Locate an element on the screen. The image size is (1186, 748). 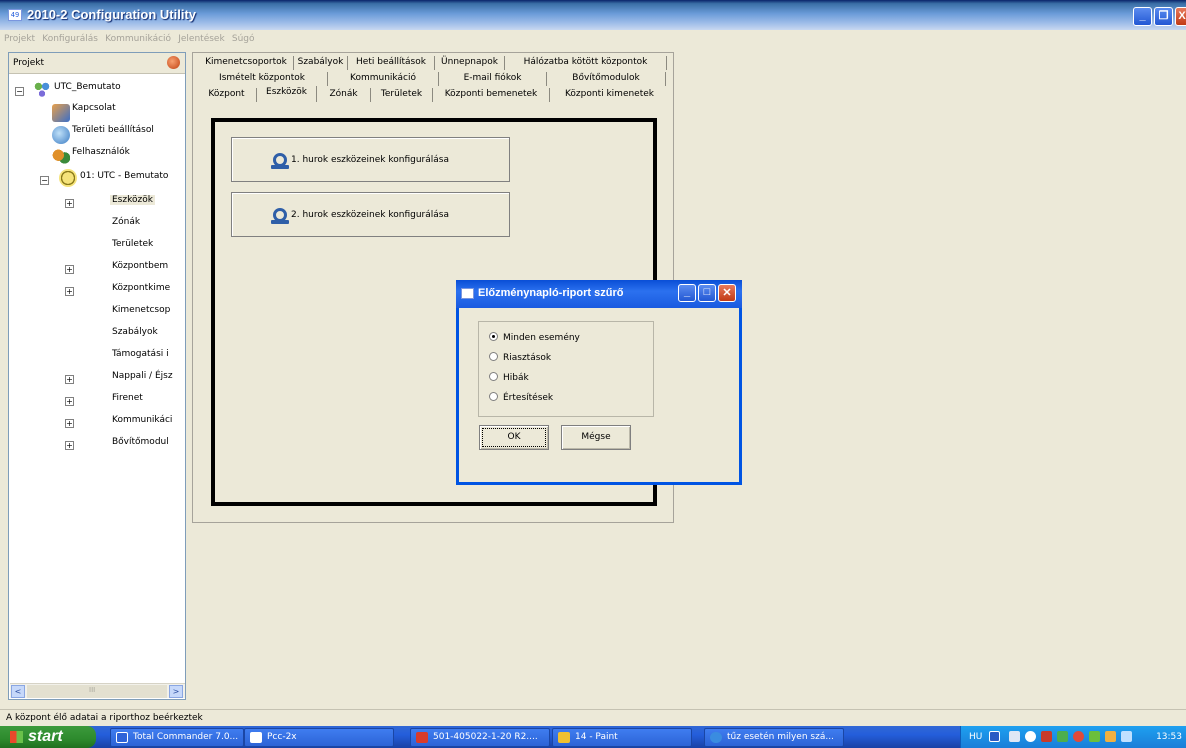
menu-projekt: Projekt is located at coordinates (19, 39).